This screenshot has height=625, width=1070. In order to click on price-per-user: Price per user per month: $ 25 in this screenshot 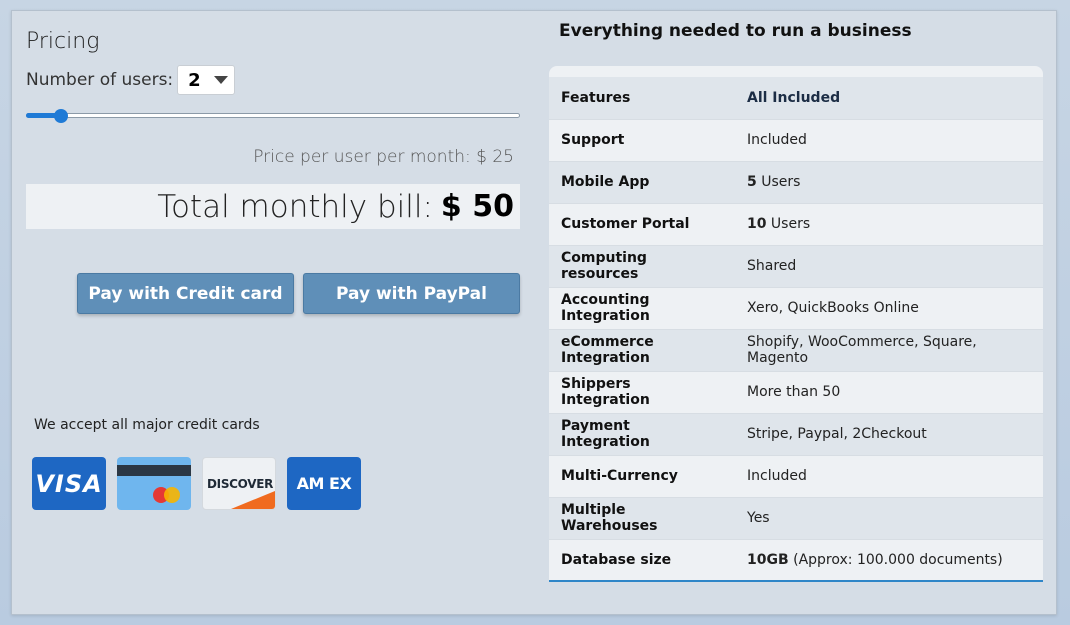, I will do `click(383, 157)`.